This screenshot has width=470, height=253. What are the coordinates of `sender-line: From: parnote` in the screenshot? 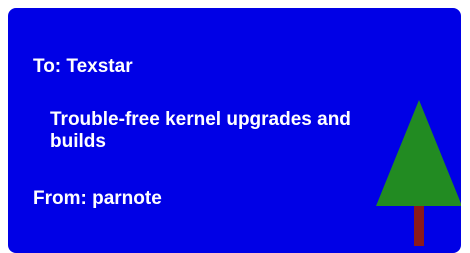 It's located at (97, 198).